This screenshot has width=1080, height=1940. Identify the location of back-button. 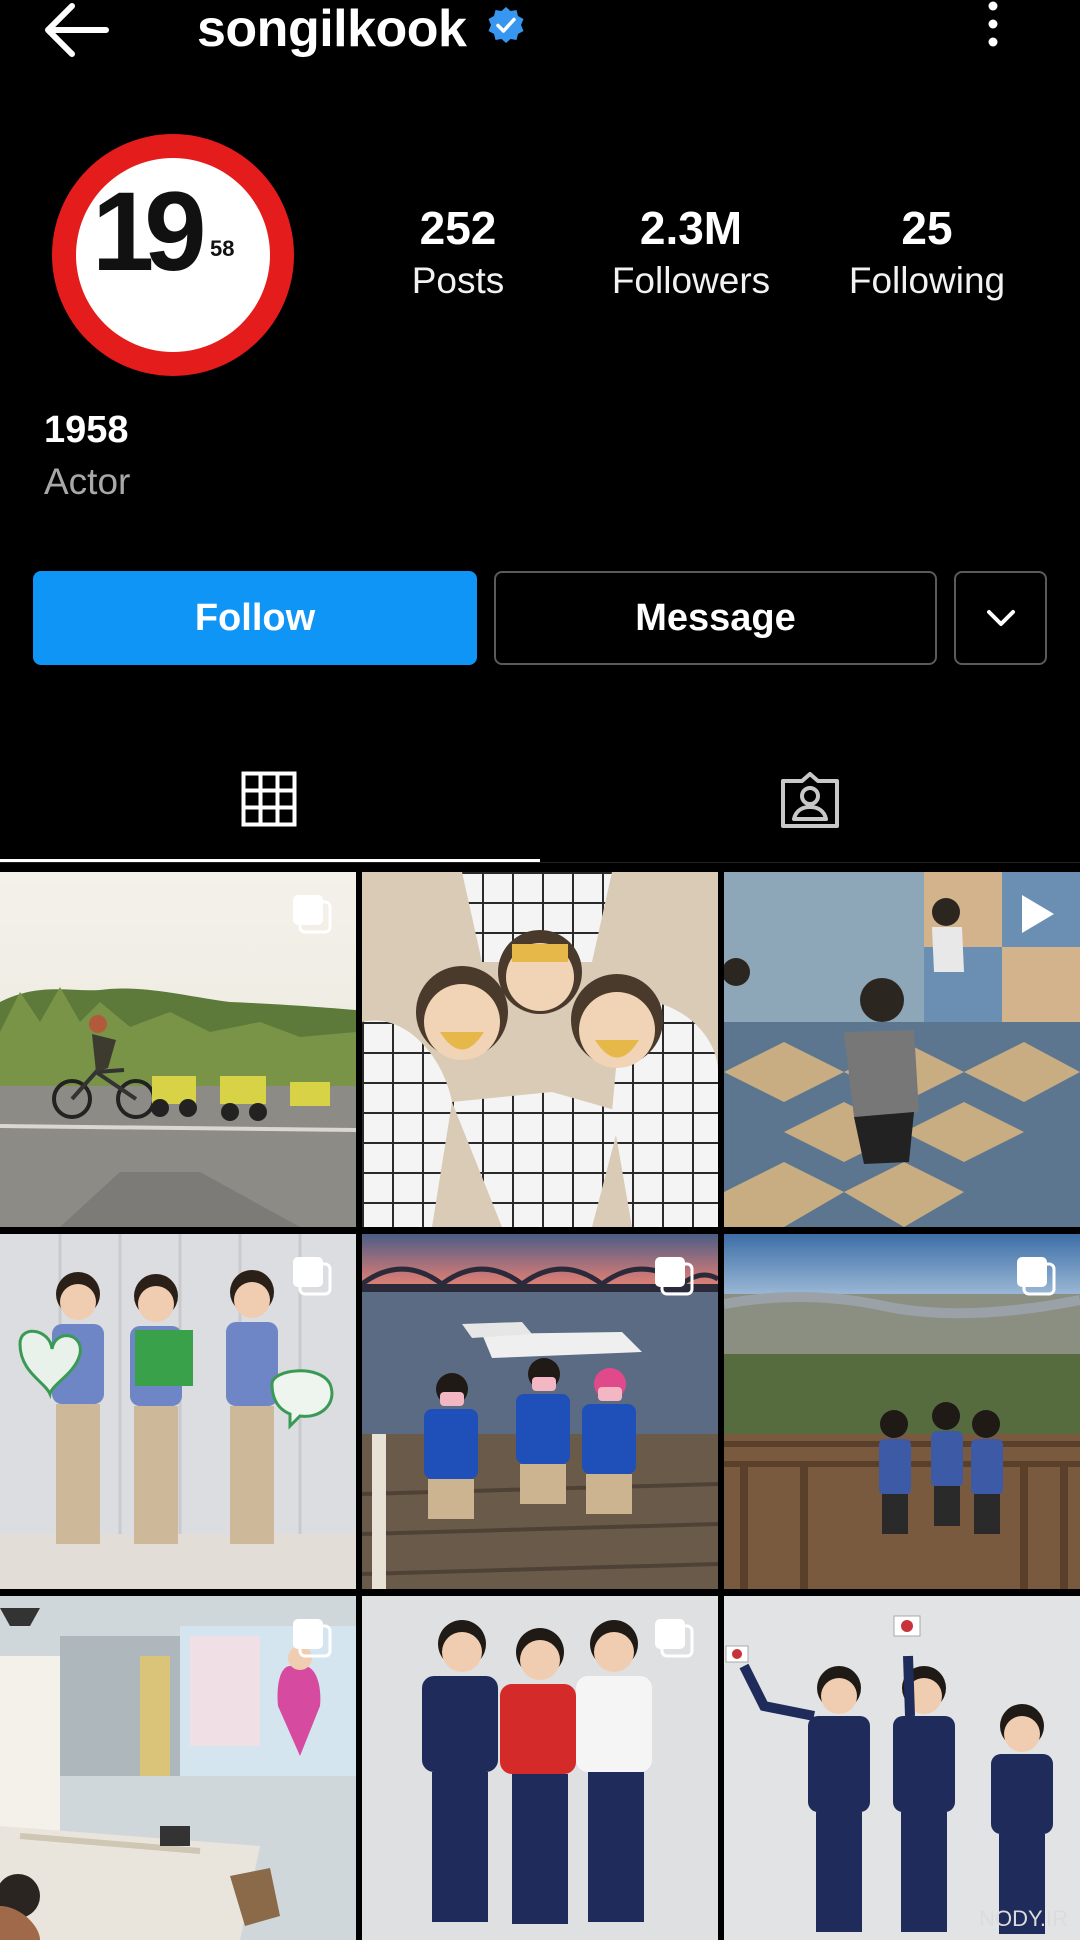
(77, 30).